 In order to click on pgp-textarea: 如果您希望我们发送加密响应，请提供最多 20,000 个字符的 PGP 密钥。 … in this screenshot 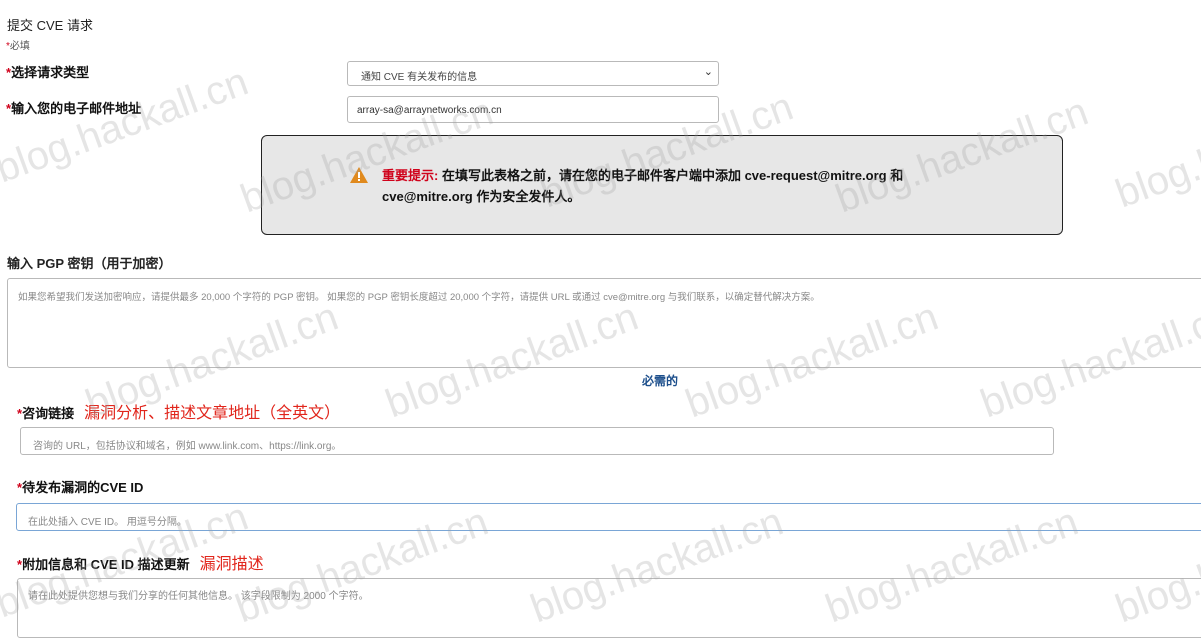, I will do `click(604, 323)`.